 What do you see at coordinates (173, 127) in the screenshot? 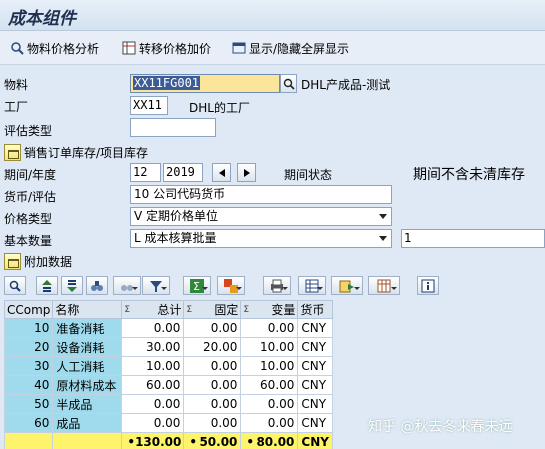
I see `valuation-type-field` at bounding box center [173, 127].